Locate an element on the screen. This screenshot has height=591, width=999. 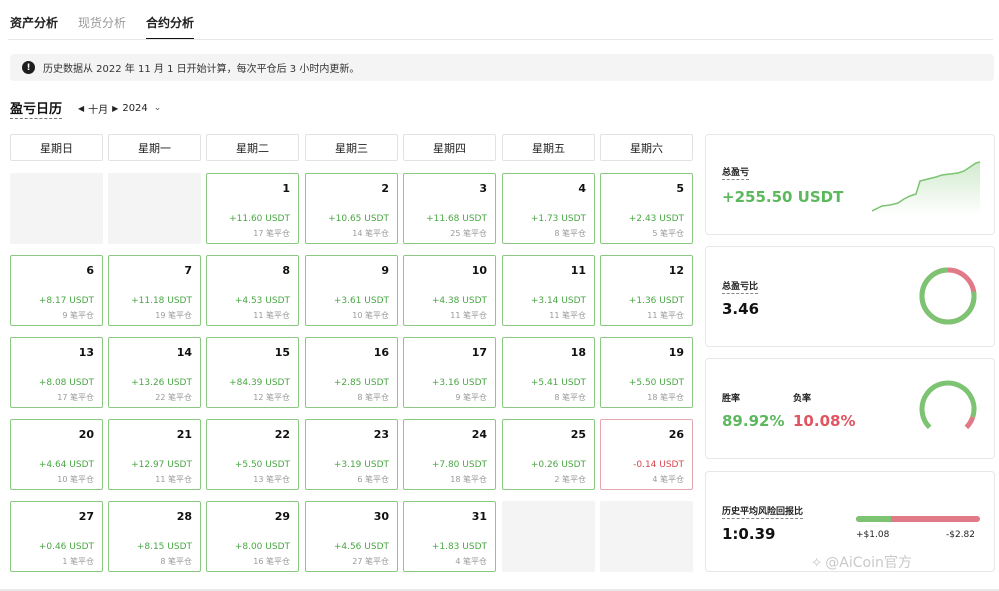
day-number: 17 is located at coordinates (479, 352).